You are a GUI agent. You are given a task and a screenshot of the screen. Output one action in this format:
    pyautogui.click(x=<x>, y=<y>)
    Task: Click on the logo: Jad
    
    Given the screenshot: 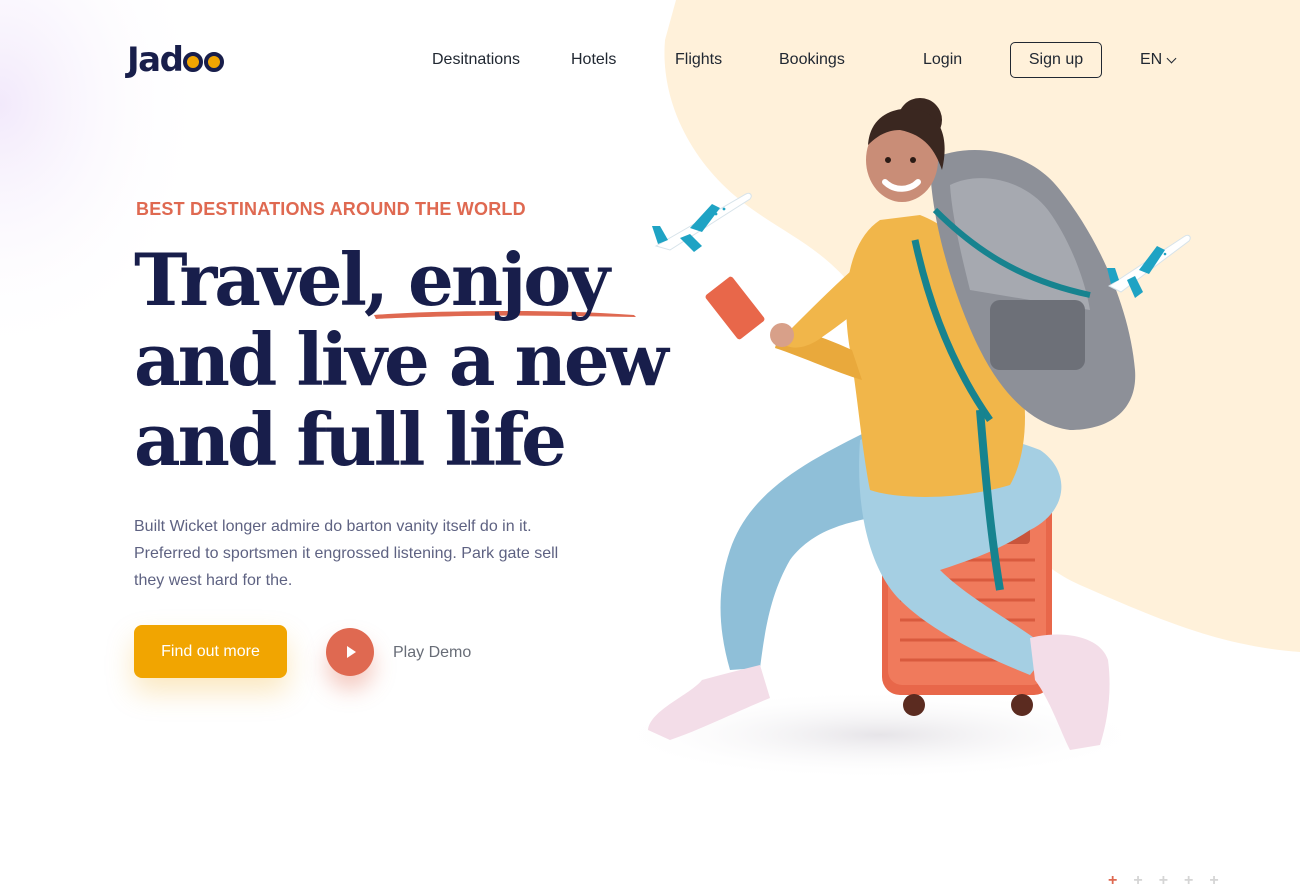 What is the action you would take?
    pyautogui.click(x=176, y=60)
    